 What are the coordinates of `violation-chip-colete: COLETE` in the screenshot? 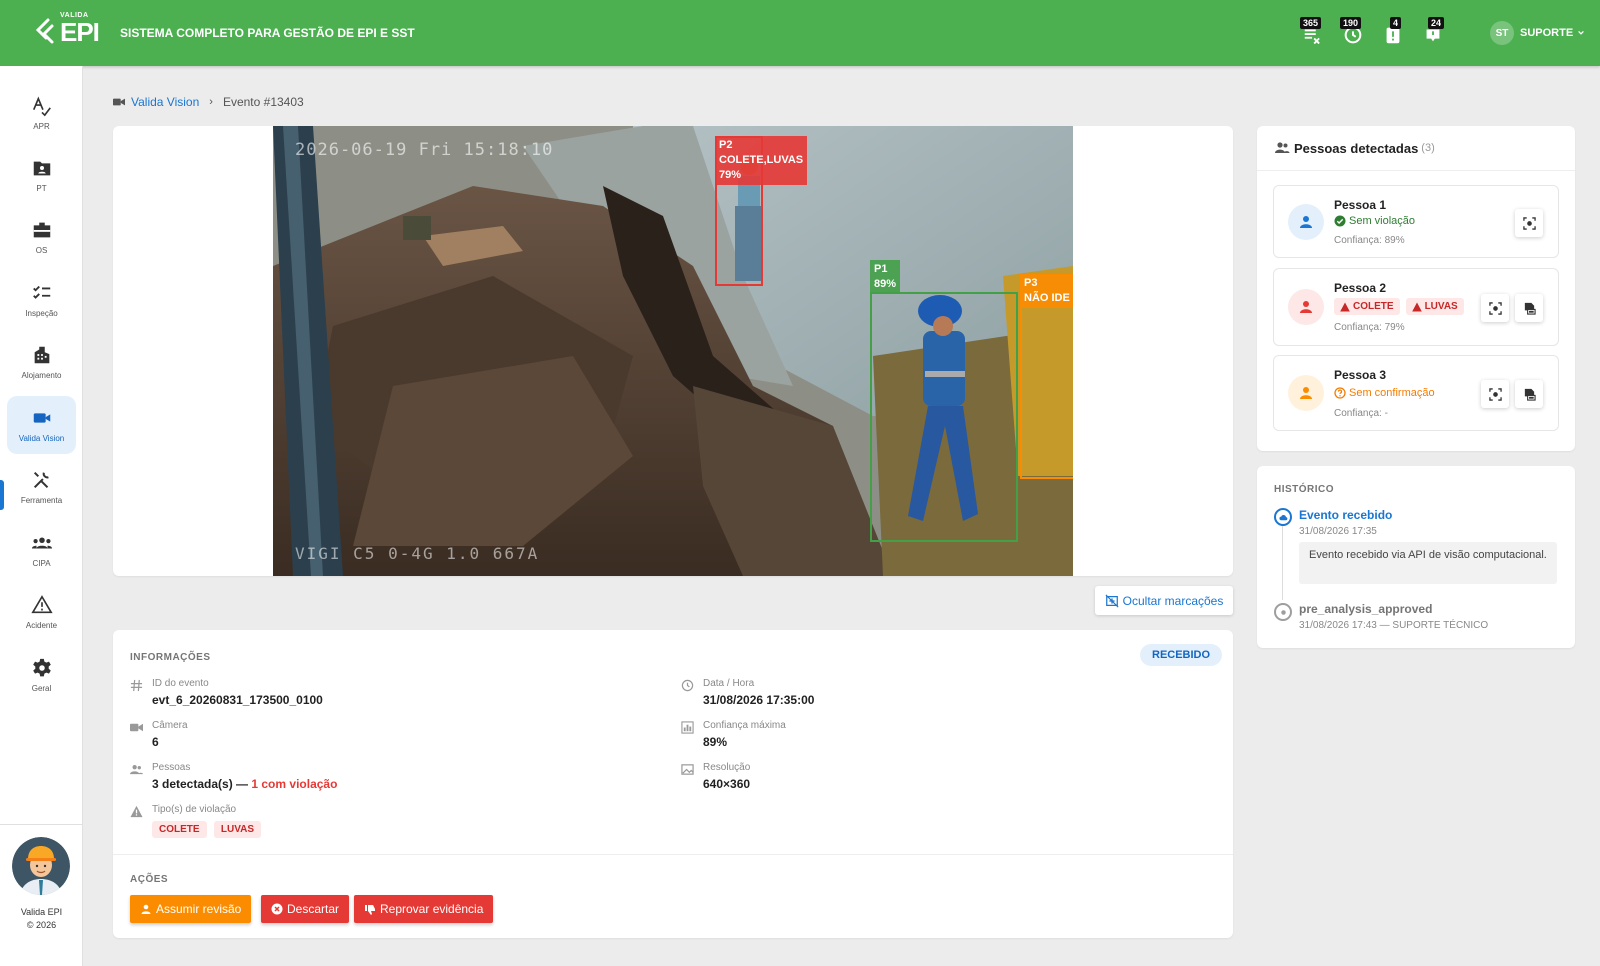 It's located at (1367, 306).